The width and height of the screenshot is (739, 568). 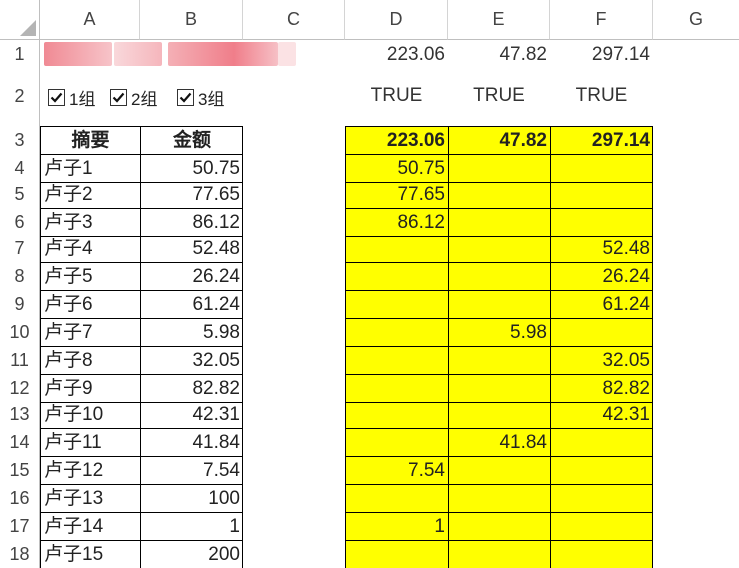 I want to click on table-cell-amount: 86.12, so click(x=191, y=222).